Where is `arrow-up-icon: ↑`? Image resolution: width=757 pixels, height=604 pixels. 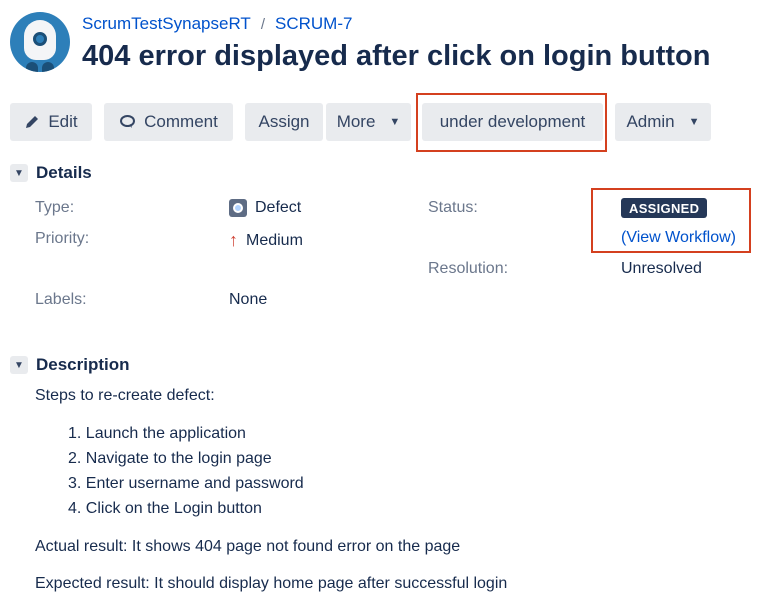 arrow-up-icon: ↑ is located at coordinates (233, 240).